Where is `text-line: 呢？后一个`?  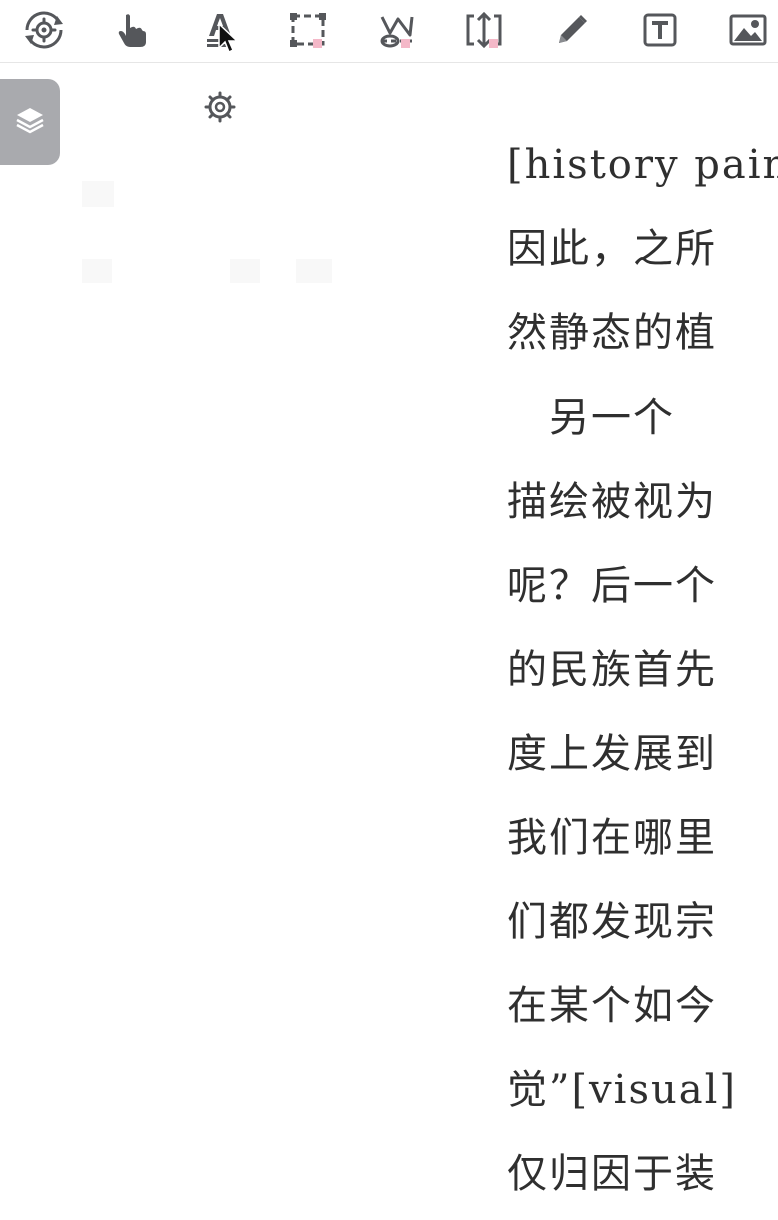 text-line: 呢？后一个 is located at coordinates (612, 586).